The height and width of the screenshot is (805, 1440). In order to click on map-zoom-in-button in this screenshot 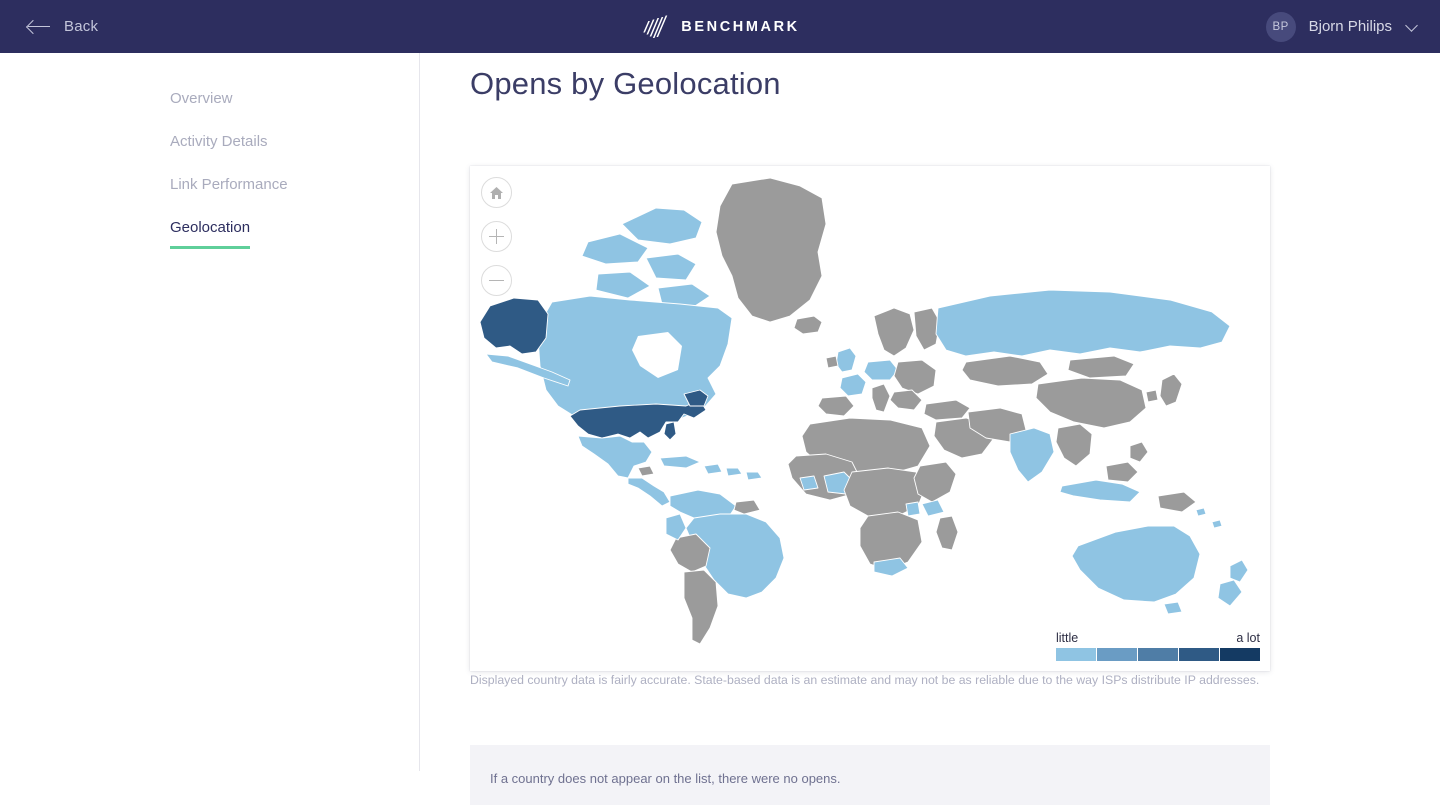, I will do `click(496, 236)`.